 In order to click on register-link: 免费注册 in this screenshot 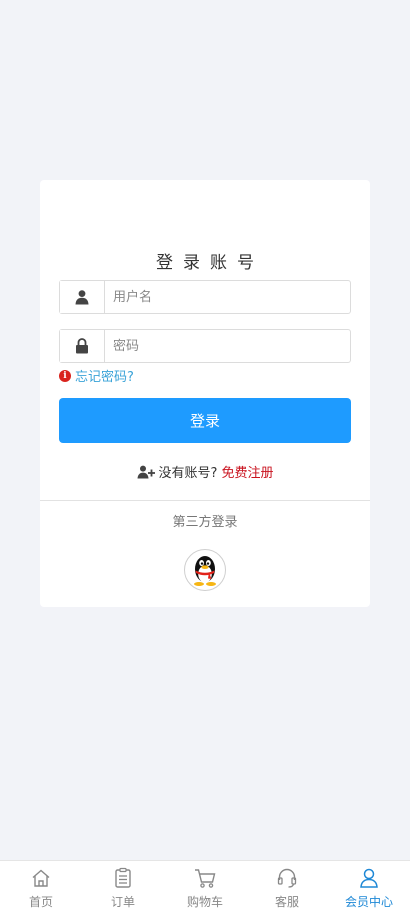, I will do `click(247, 471)`.